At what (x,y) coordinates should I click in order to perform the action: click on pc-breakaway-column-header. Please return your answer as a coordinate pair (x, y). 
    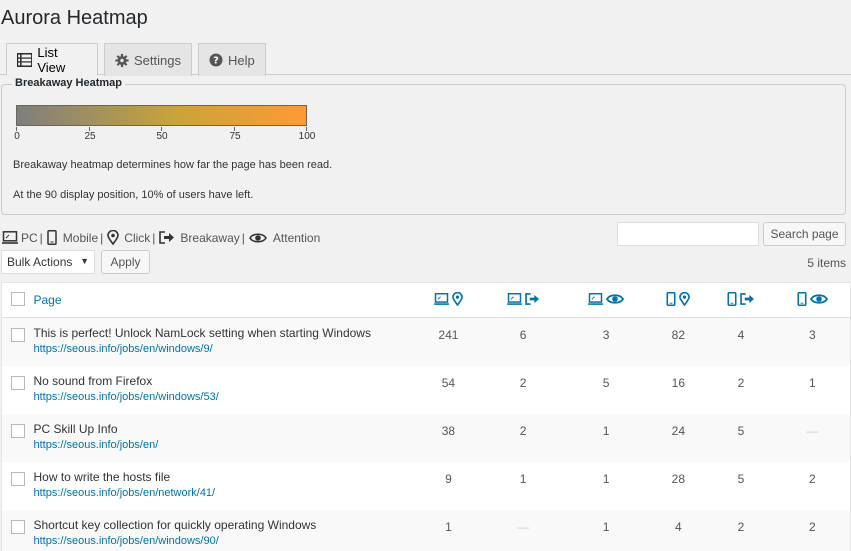
    Looking at the image, I should click on (522, 300).